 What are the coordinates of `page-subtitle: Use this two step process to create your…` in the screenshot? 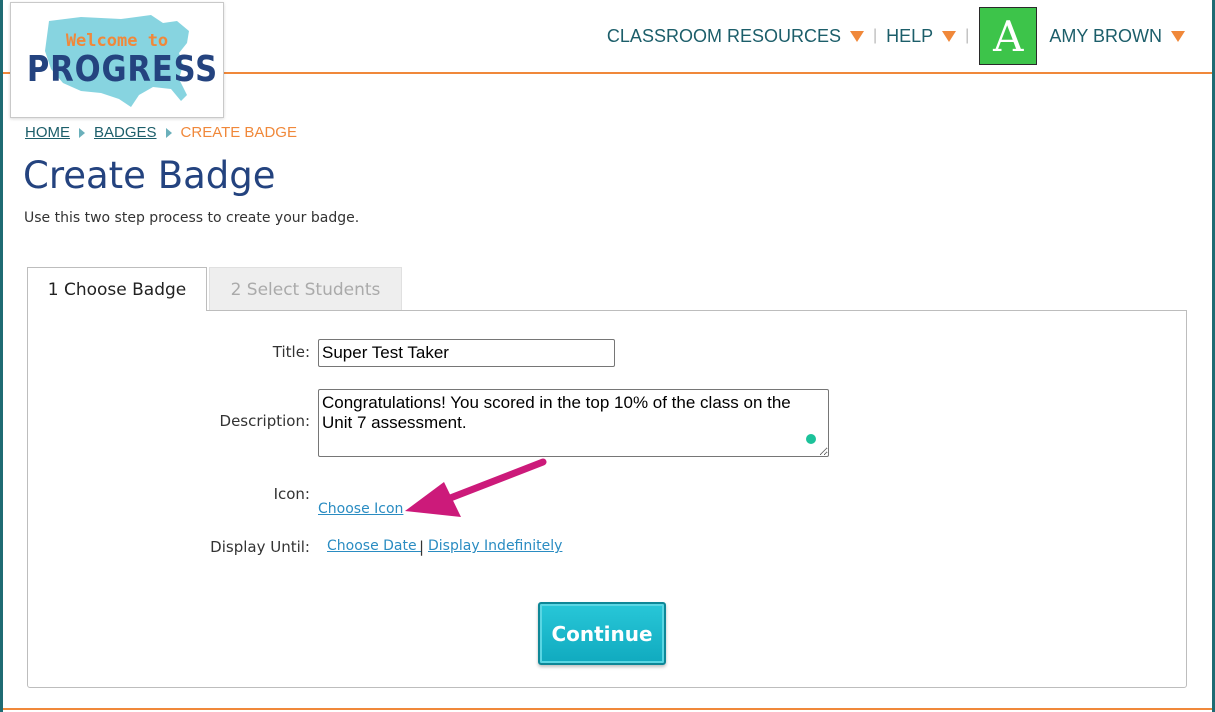 It's located at (192, 218).